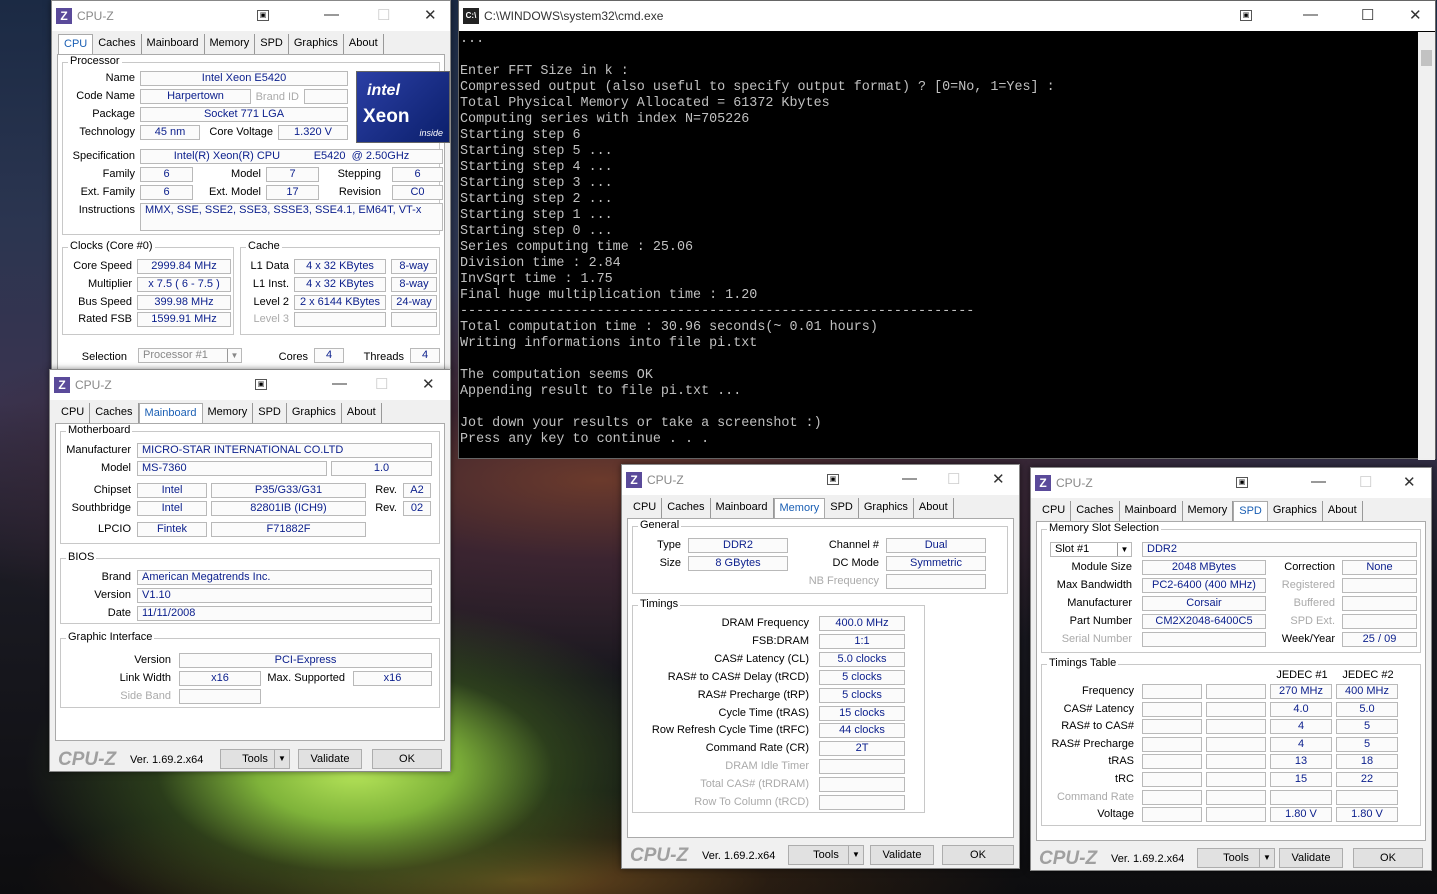 This screenshot has width=1437, height=894. Describe the element at coordinates (105, 319) in the screenshot. I see `field-label: Rated FSB` at that location.